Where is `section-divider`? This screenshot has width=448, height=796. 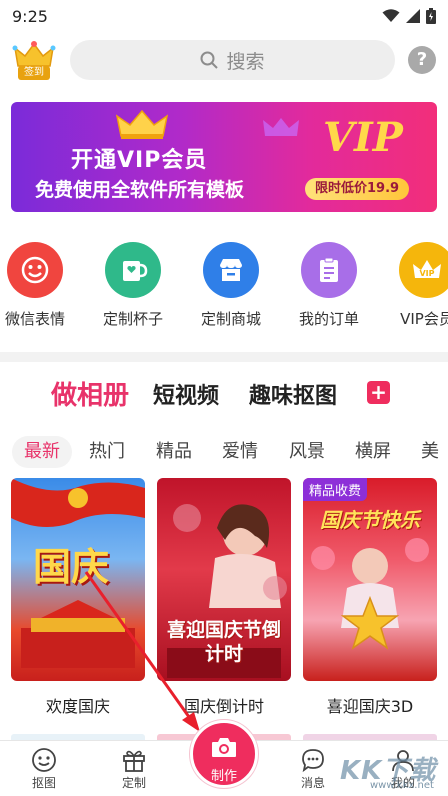
section-divider is located at coordinates (224, 357).